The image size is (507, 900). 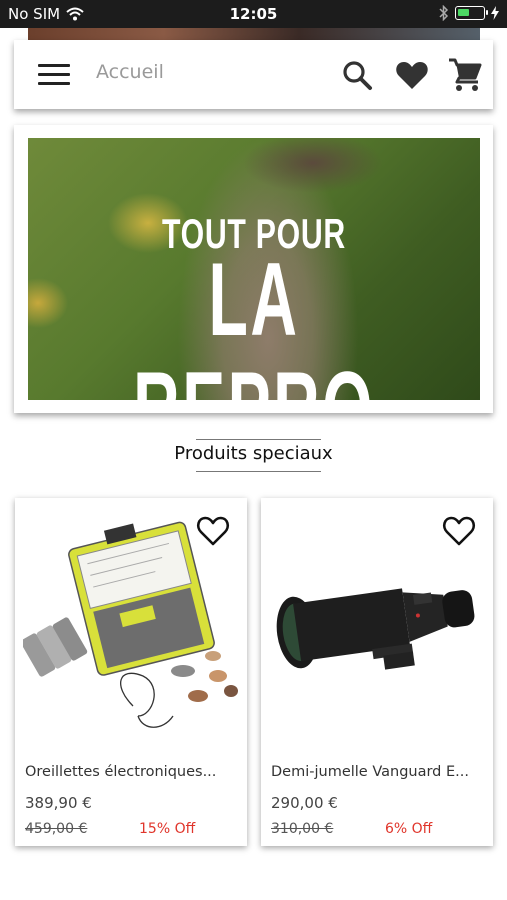 I want to click on bluetooth-icon, so click(x=444, y=13).